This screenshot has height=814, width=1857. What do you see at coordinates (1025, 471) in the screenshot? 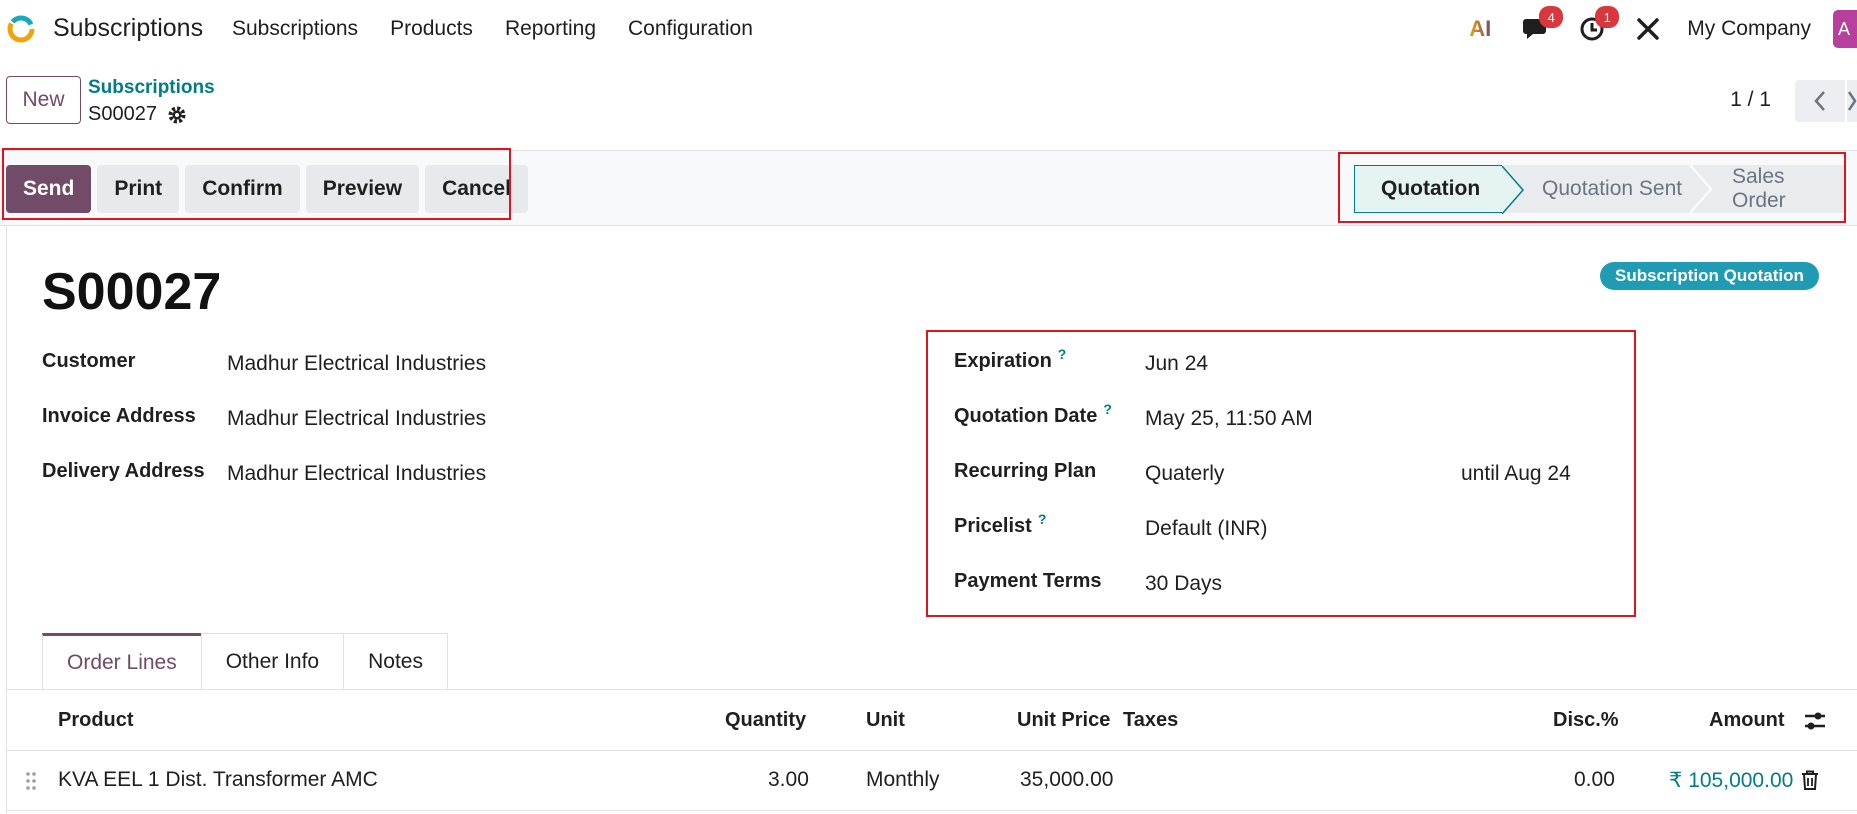
I see `recurring-plan-label: Recurring Plan` at bounding box center [1025, 471].